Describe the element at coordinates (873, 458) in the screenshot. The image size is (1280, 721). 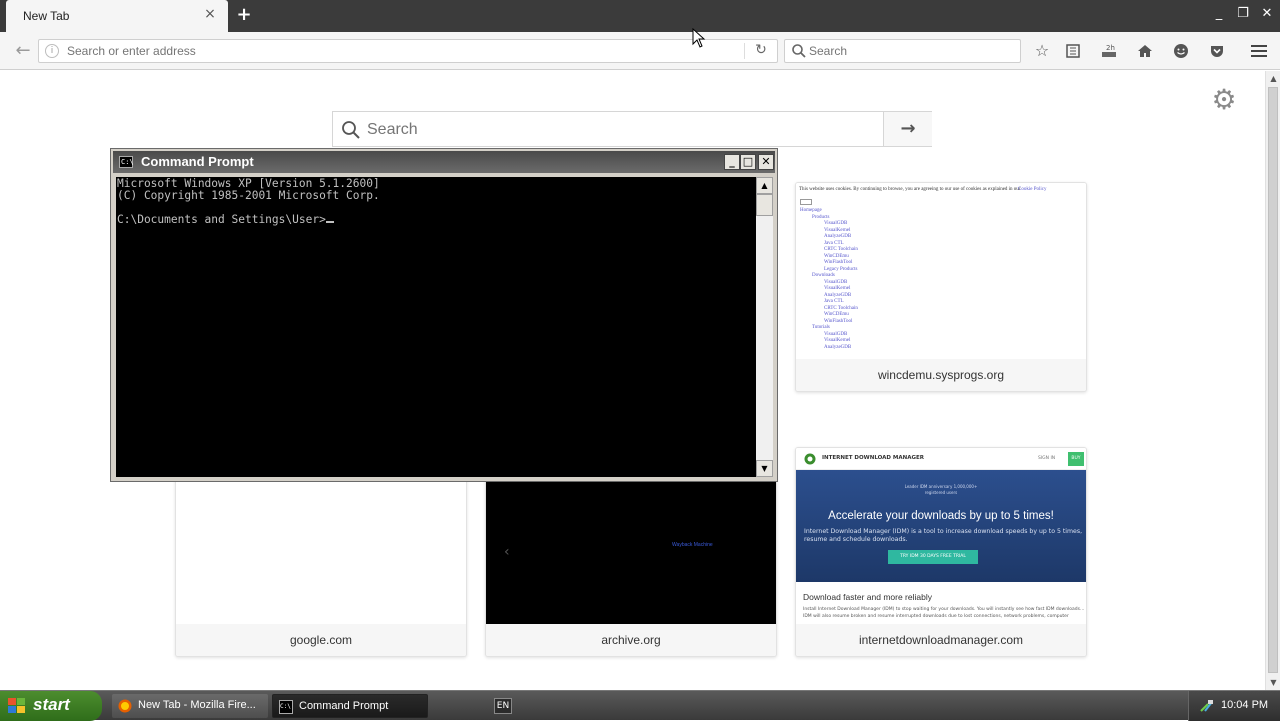
I see `idm-brand: INTERNET DOWNLOAD MANAGER` at that location.